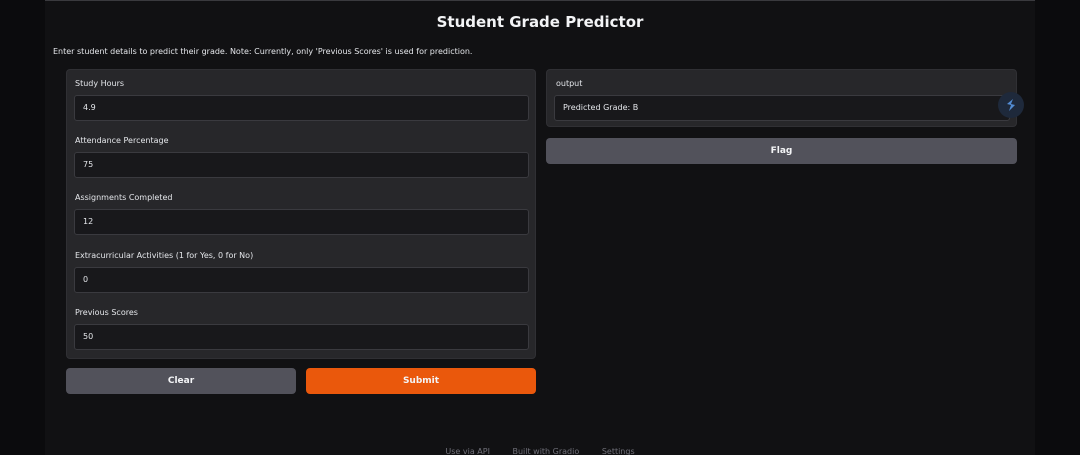 The width and height of the screenshot is (1080, 455). I want to click on extracurricular-input: 0, so click(301, 280).